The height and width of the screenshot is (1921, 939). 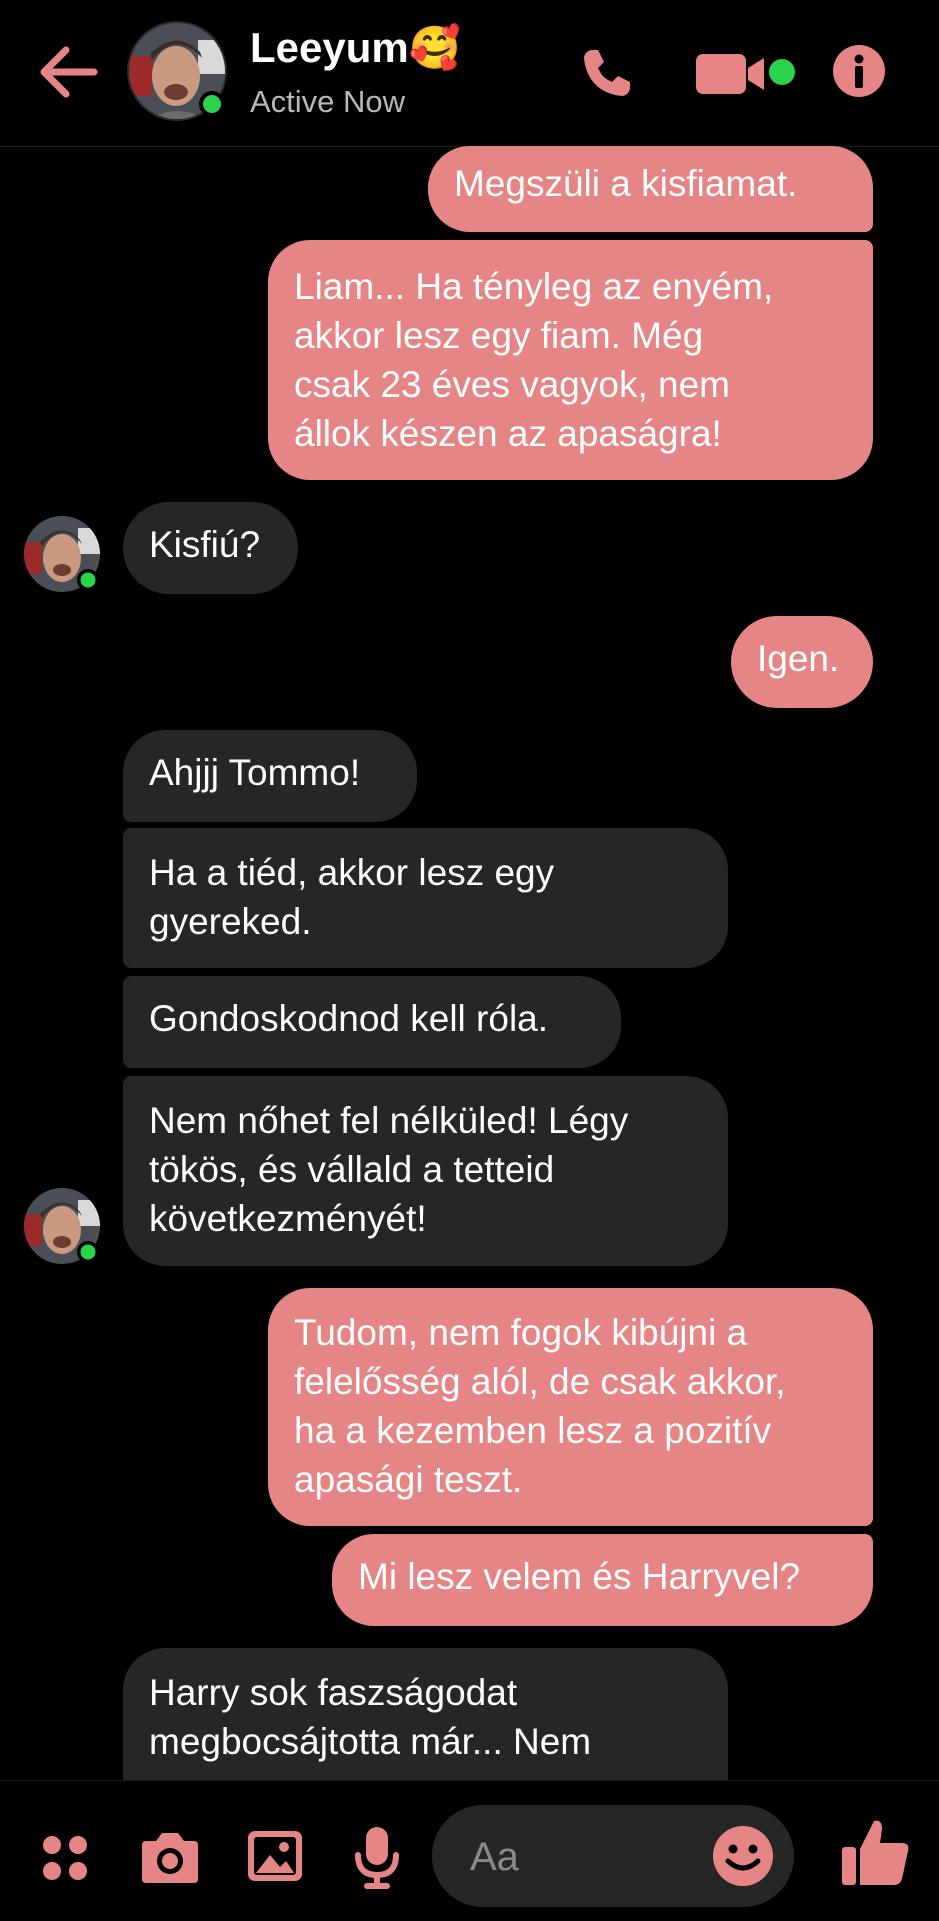 What do you see at coordinates (469, 73) in the screenshot?
I see `chat-header: Leeyum🥰 Active Now` at bounding box center [469, 73].